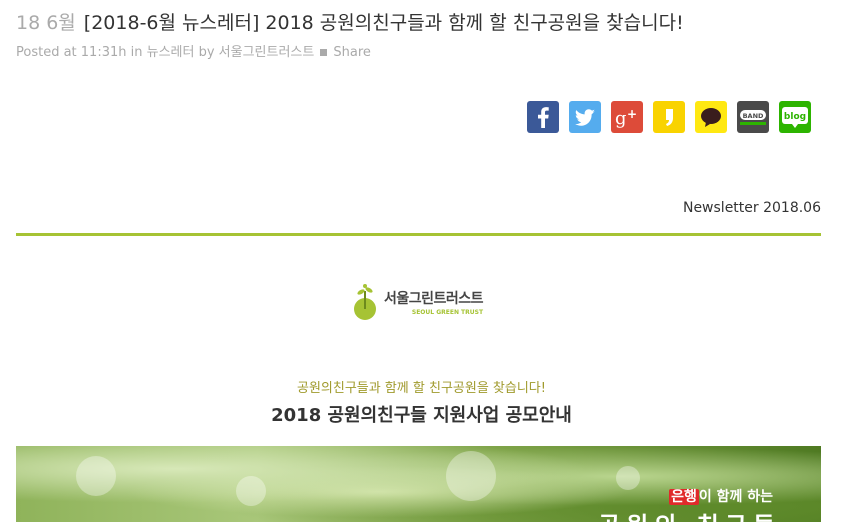 The height and width of the screenshot is (522, 843). Describe the element at coordinates (365, 302) in the screenshot. I see `sprout-logo-icon` at that location.